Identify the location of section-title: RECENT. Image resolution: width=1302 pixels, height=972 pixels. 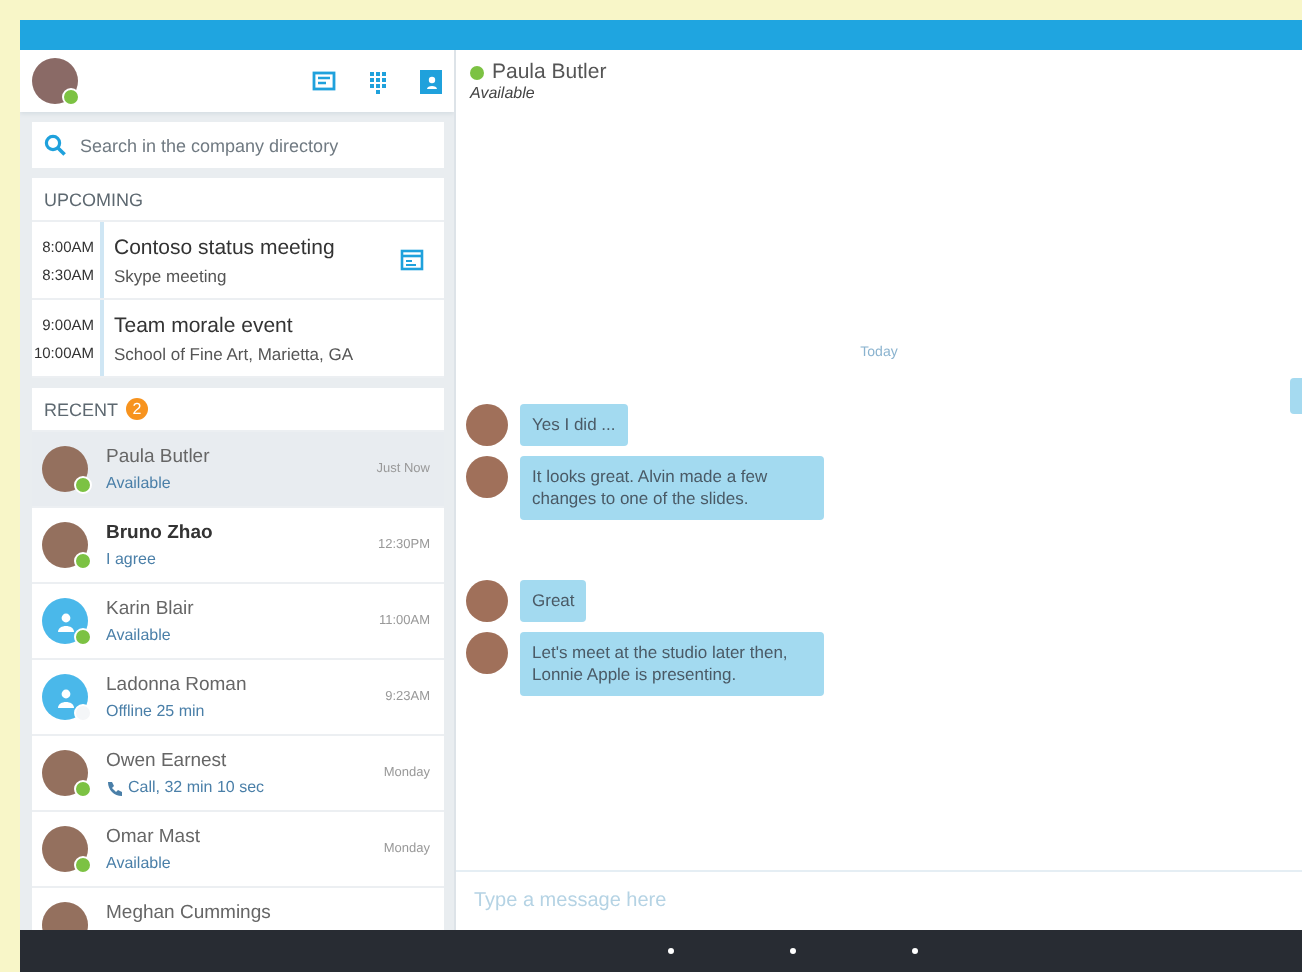
(81, 409).